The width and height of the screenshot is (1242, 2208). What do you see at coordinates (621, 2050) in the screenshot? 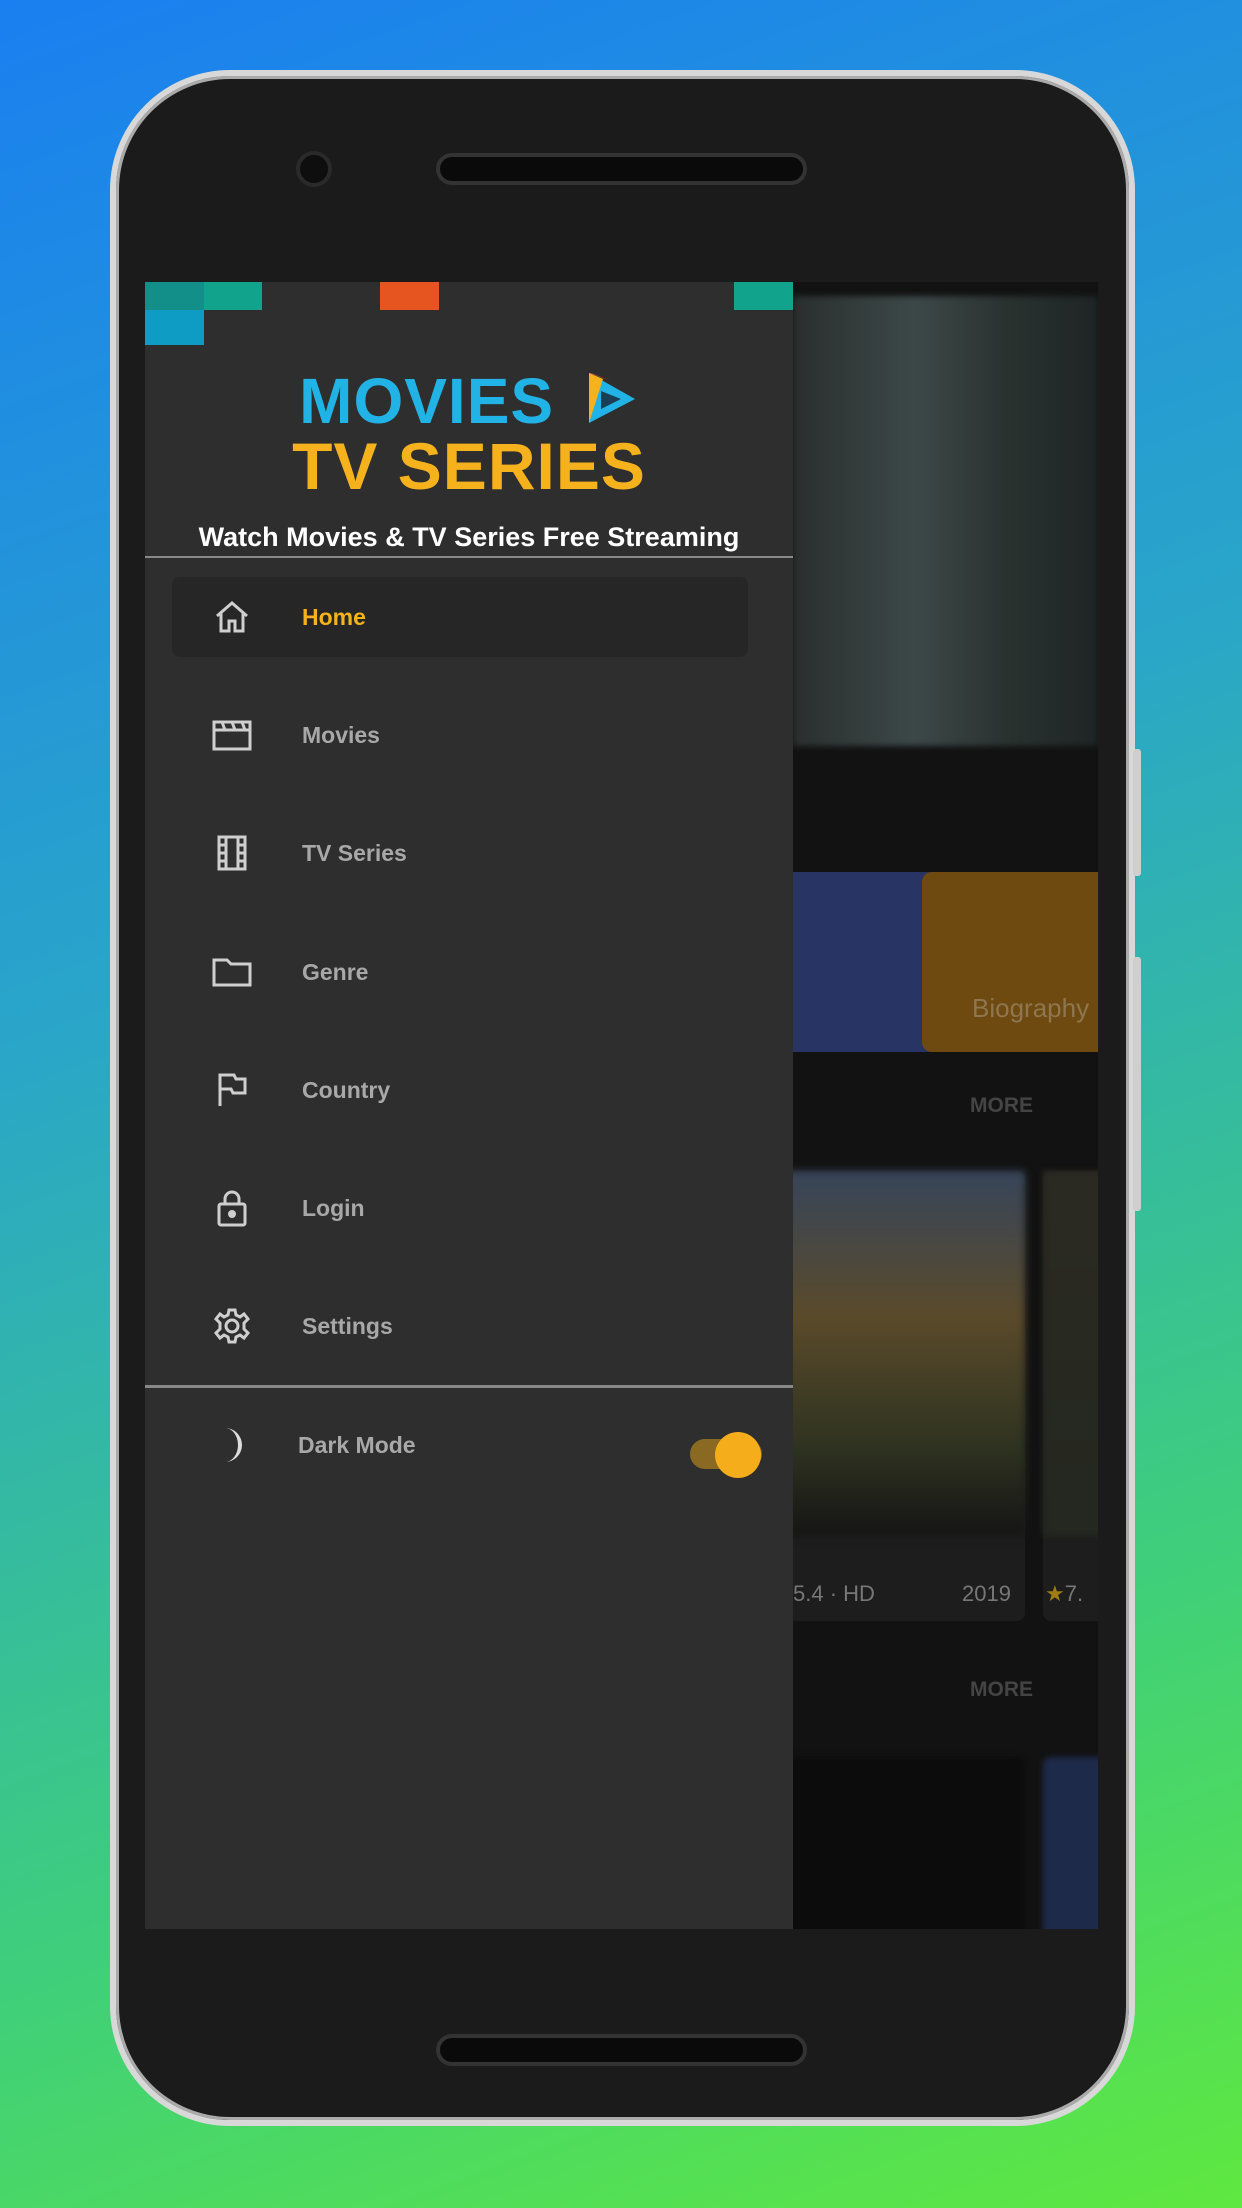
I see `bottom-speaker` at bounding box center [621, 2050].